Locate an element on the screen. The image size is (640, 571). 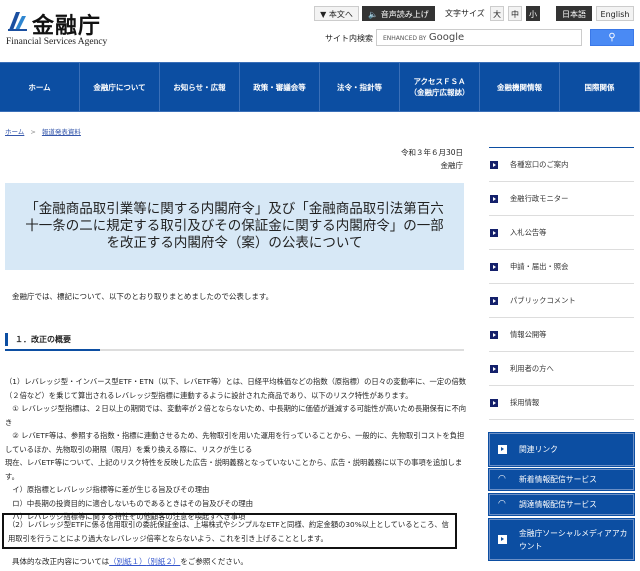
closing-suffix: をご参照ください。 is located at coordinates (214, 561).